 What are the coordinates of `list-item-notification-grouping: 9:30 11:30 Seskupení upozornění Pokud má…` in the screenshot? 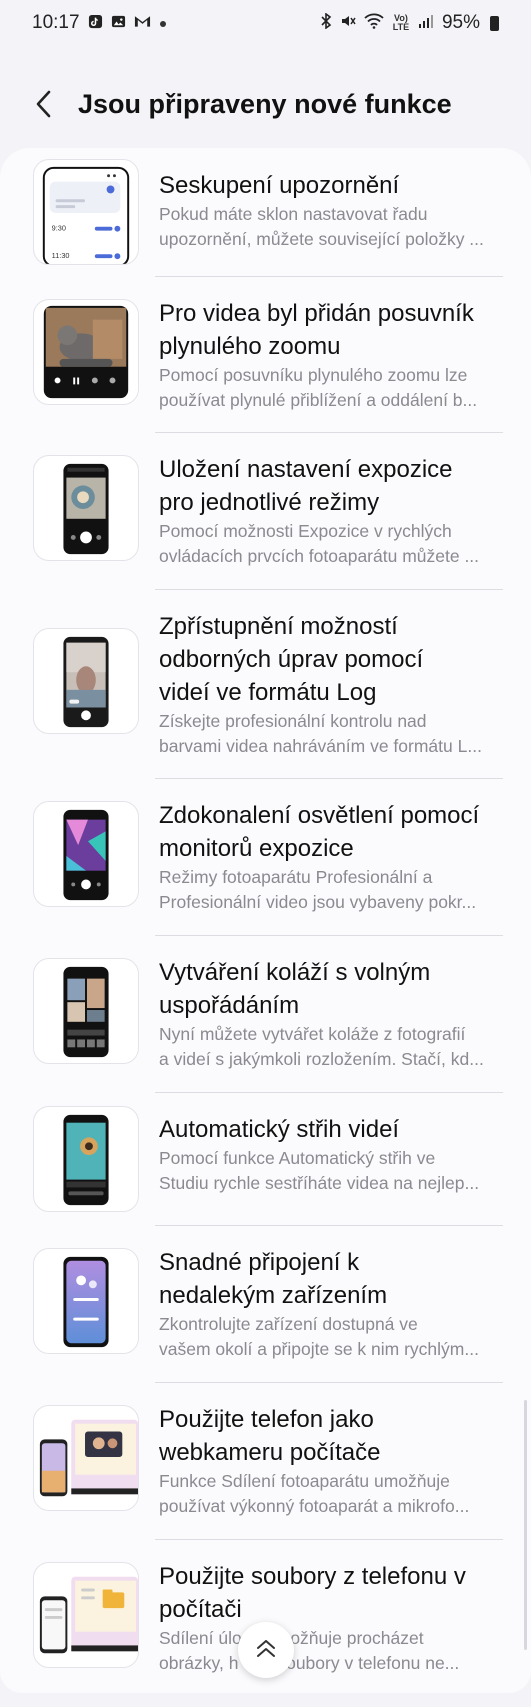 It's located at (265, 212).